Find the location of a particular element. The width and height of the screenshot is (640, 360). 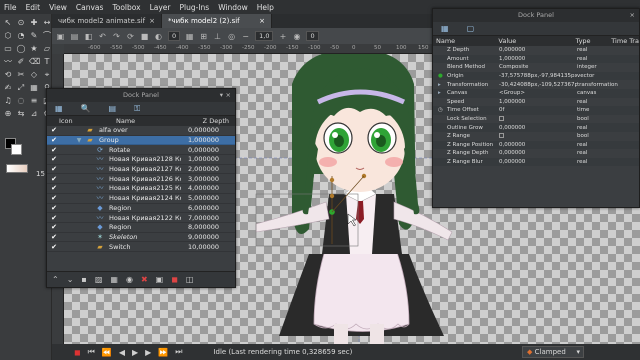

param-row: Z Range Position 0,000000 real is located at coordinates (536, 145).